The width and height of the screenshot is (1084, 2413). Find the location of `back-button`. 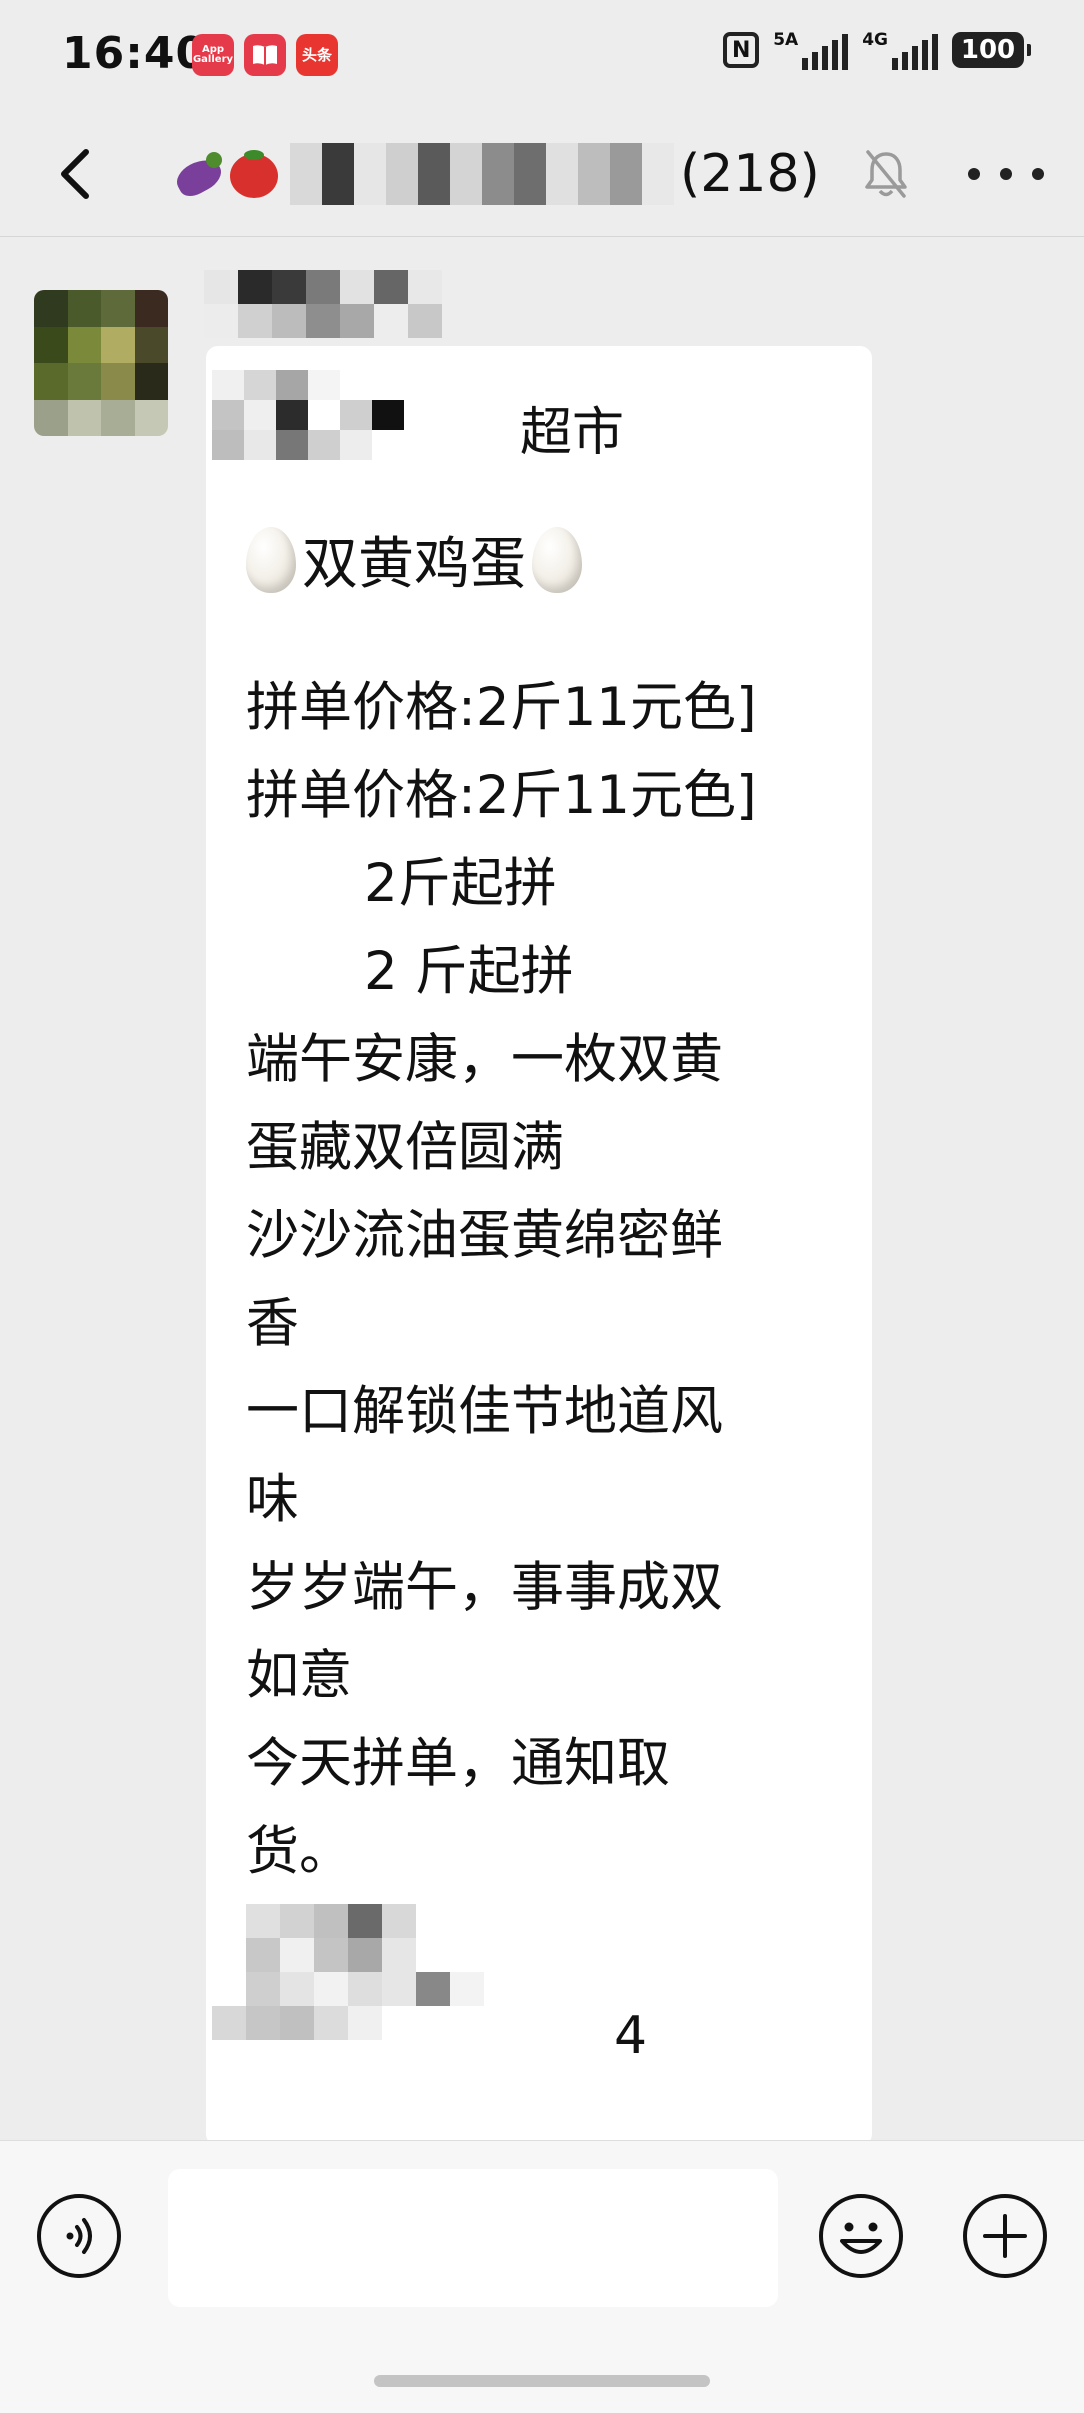

back-button is located at coordinates (80, 174).